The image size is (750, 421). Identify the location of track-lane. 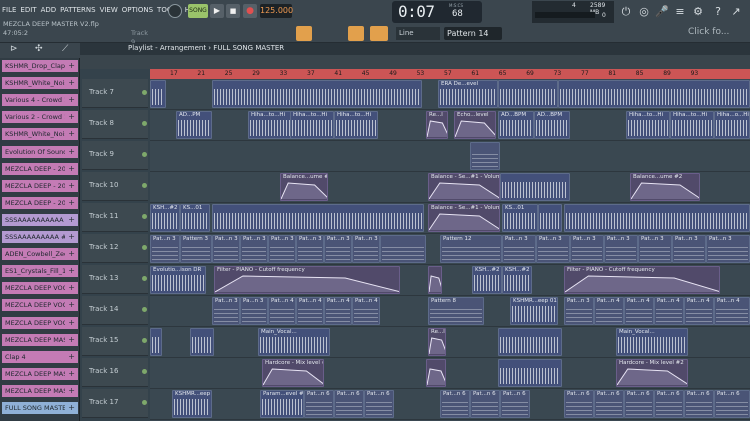
(450, 156).